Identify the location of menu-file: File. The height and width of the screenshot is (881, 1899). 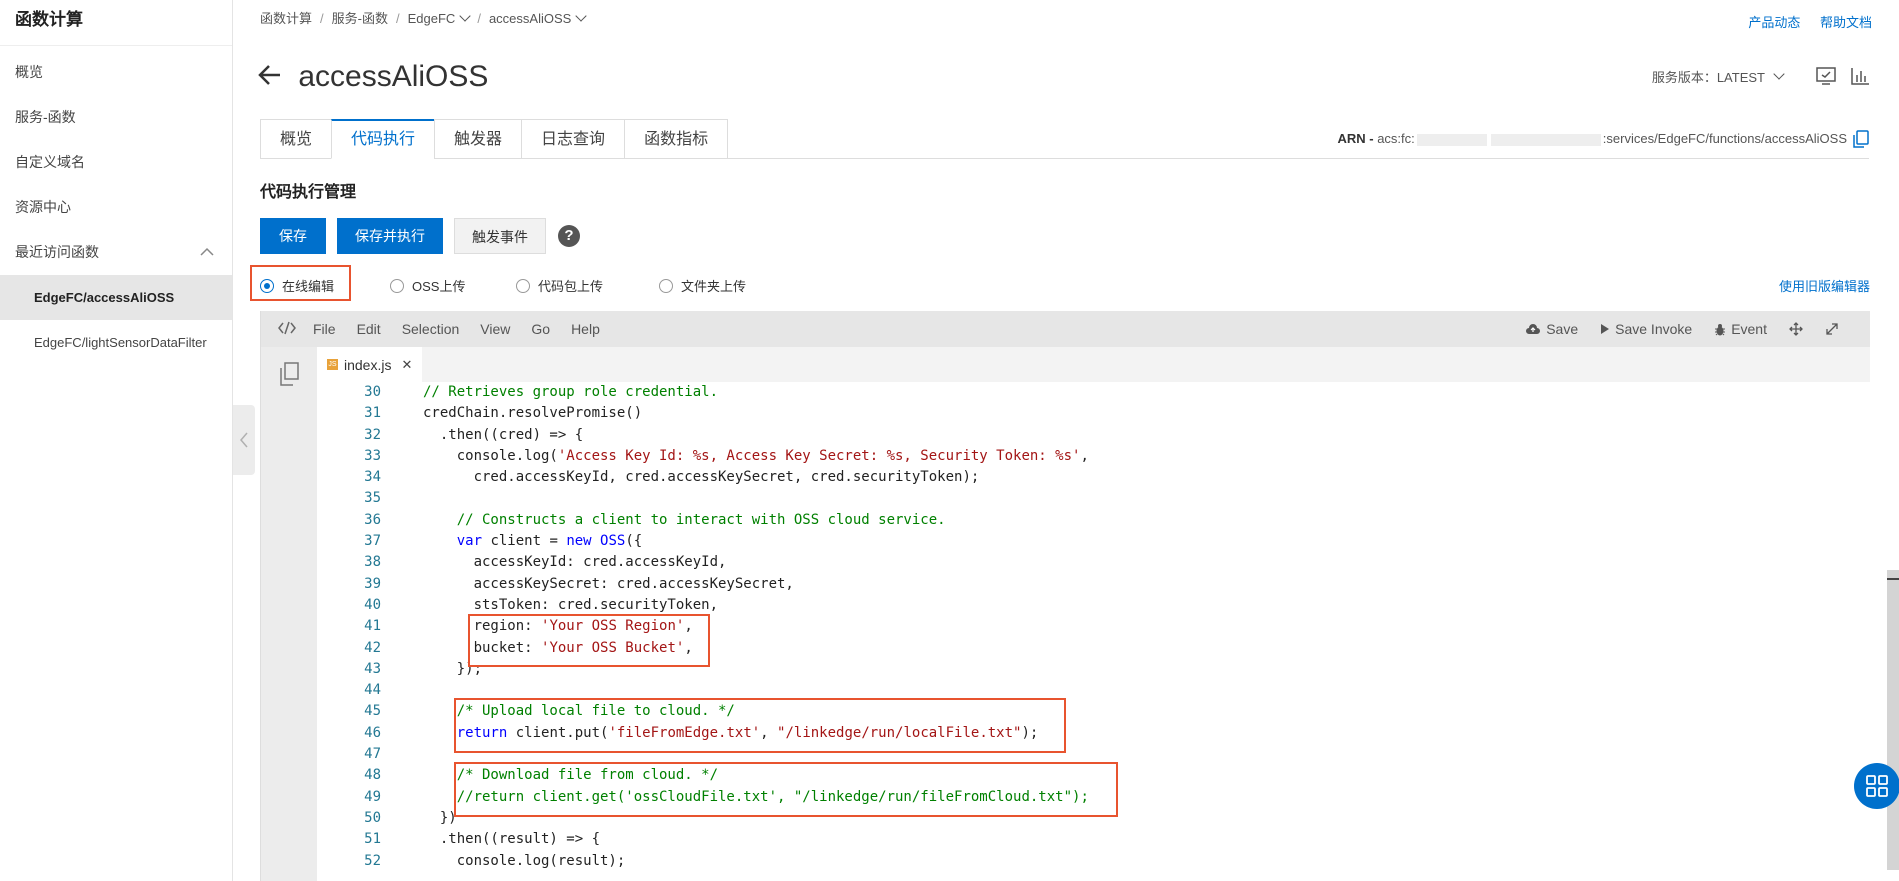
(324, 329).